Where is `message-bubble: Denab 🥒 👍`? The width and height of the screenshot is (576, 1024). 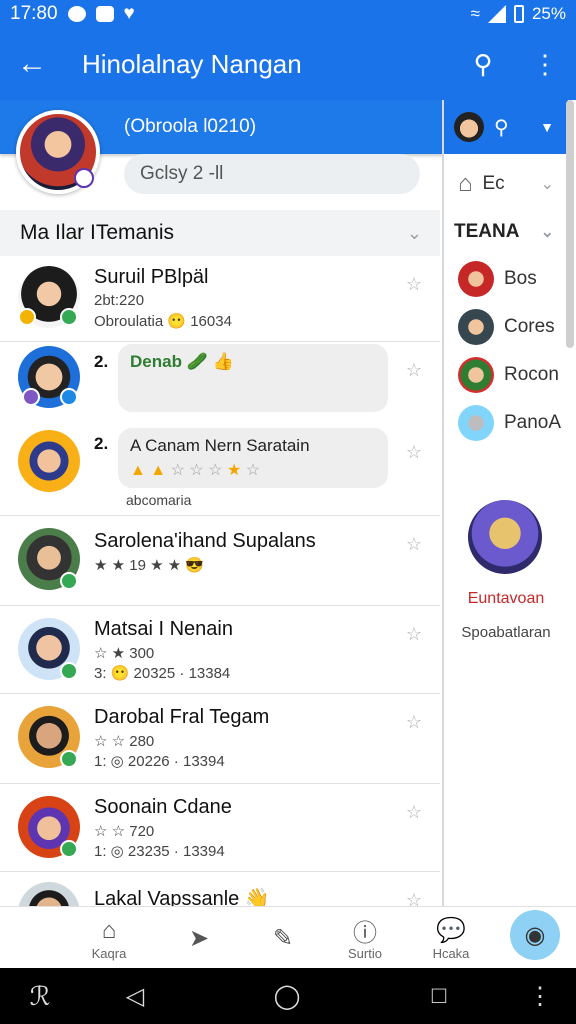 message-bubble: Denab 🥒 👍 is located at coordinates (253, 378).